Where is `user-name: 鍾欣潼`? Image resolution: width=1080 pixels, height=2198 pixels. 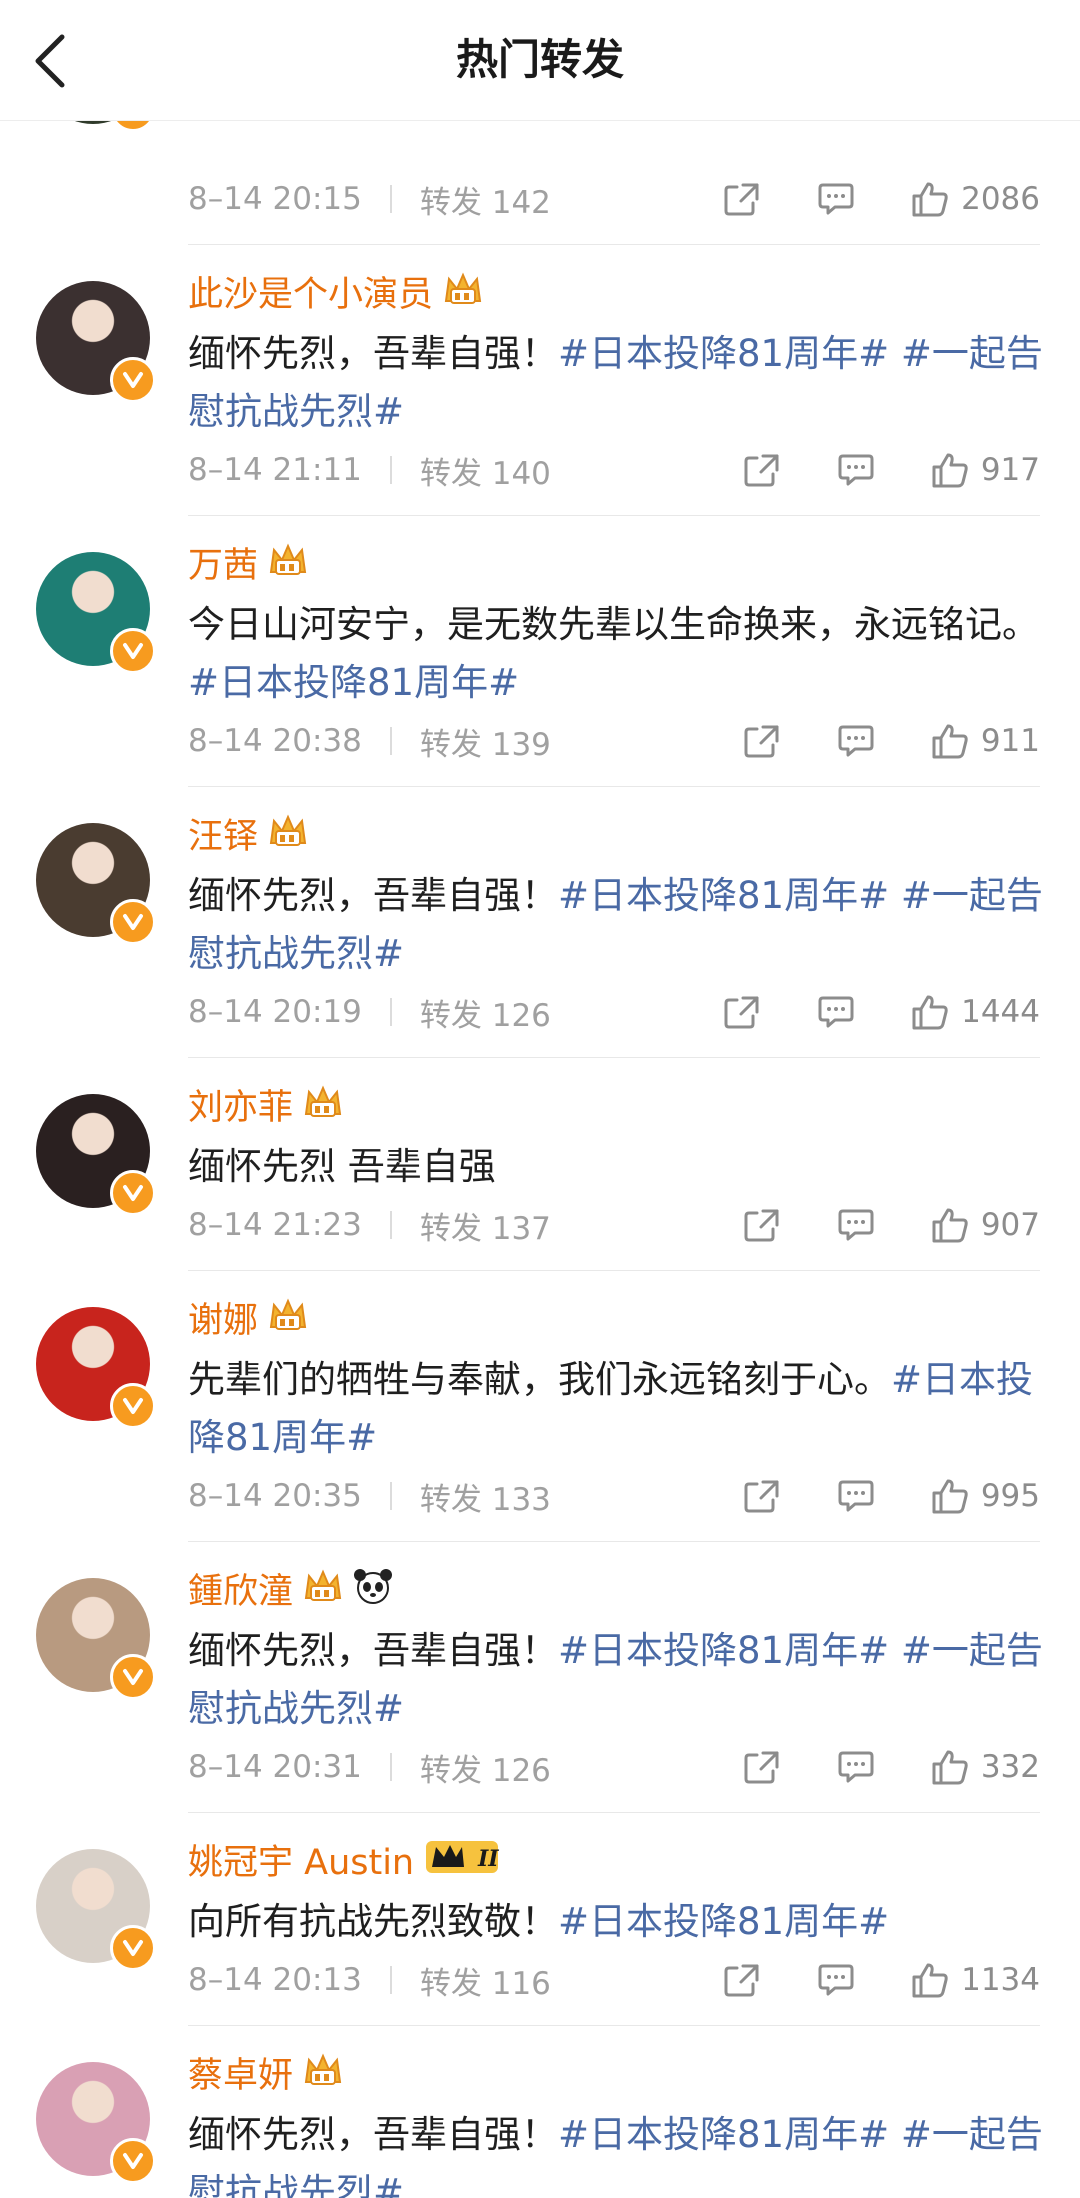 user-name: 鍾欣潼 is located at coordinates (240, 1588).